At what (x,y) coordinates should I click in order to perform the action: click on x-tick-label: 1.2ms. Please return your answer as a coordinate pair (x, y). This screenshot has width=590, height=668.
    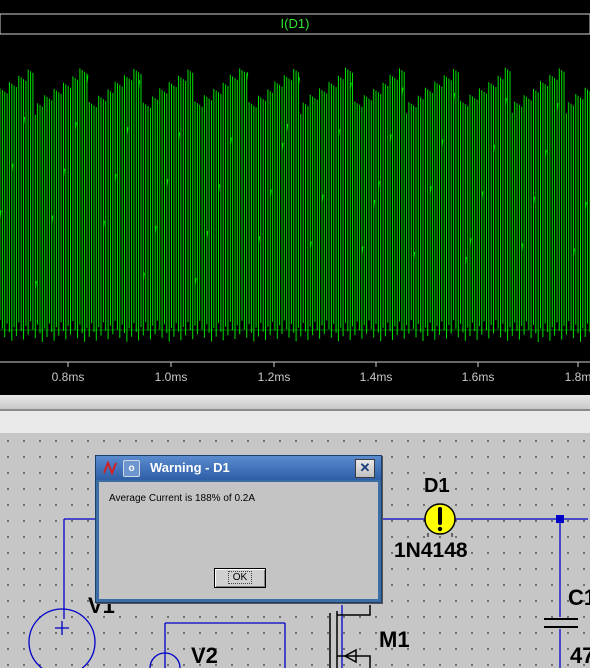
    Looking at the image, I should click on (274, 377).